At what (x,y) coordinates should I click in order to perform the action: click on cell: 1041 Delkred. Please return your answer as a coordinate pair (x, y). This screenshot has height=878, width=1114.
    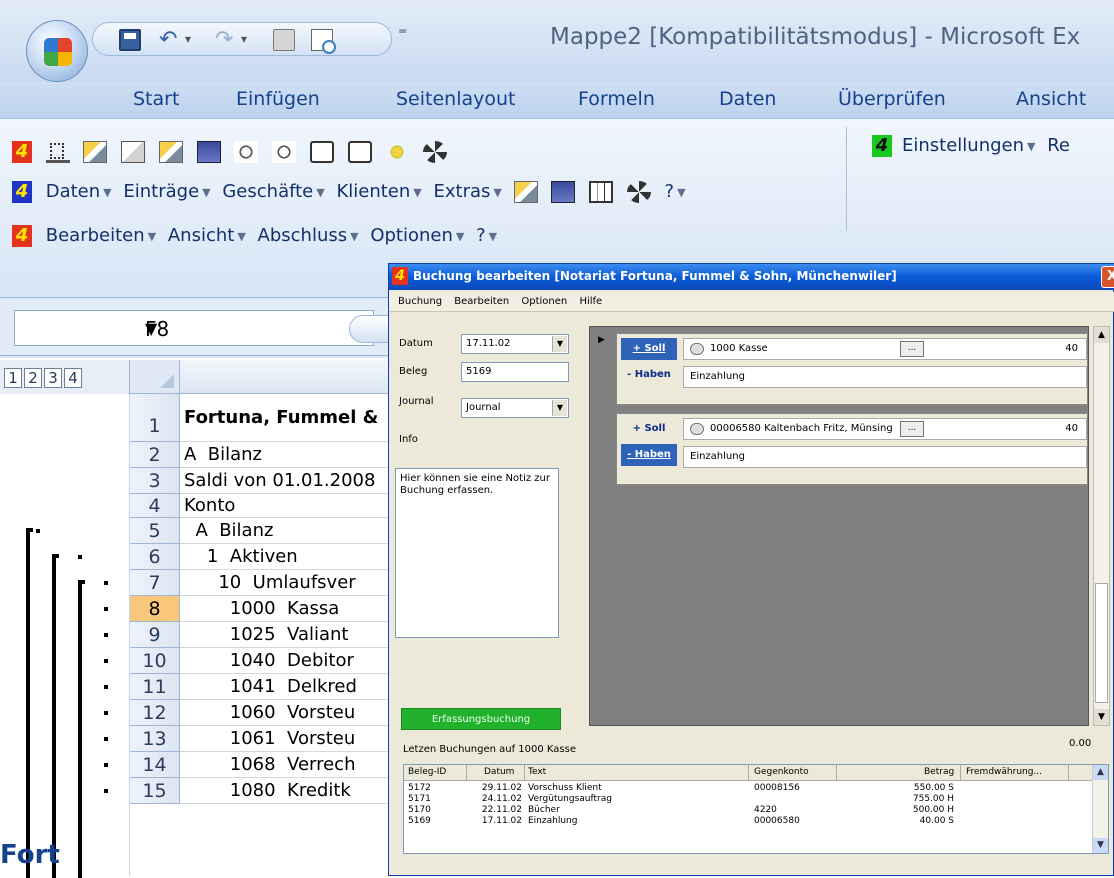
    Looking at the image, I should click on (290, 687).